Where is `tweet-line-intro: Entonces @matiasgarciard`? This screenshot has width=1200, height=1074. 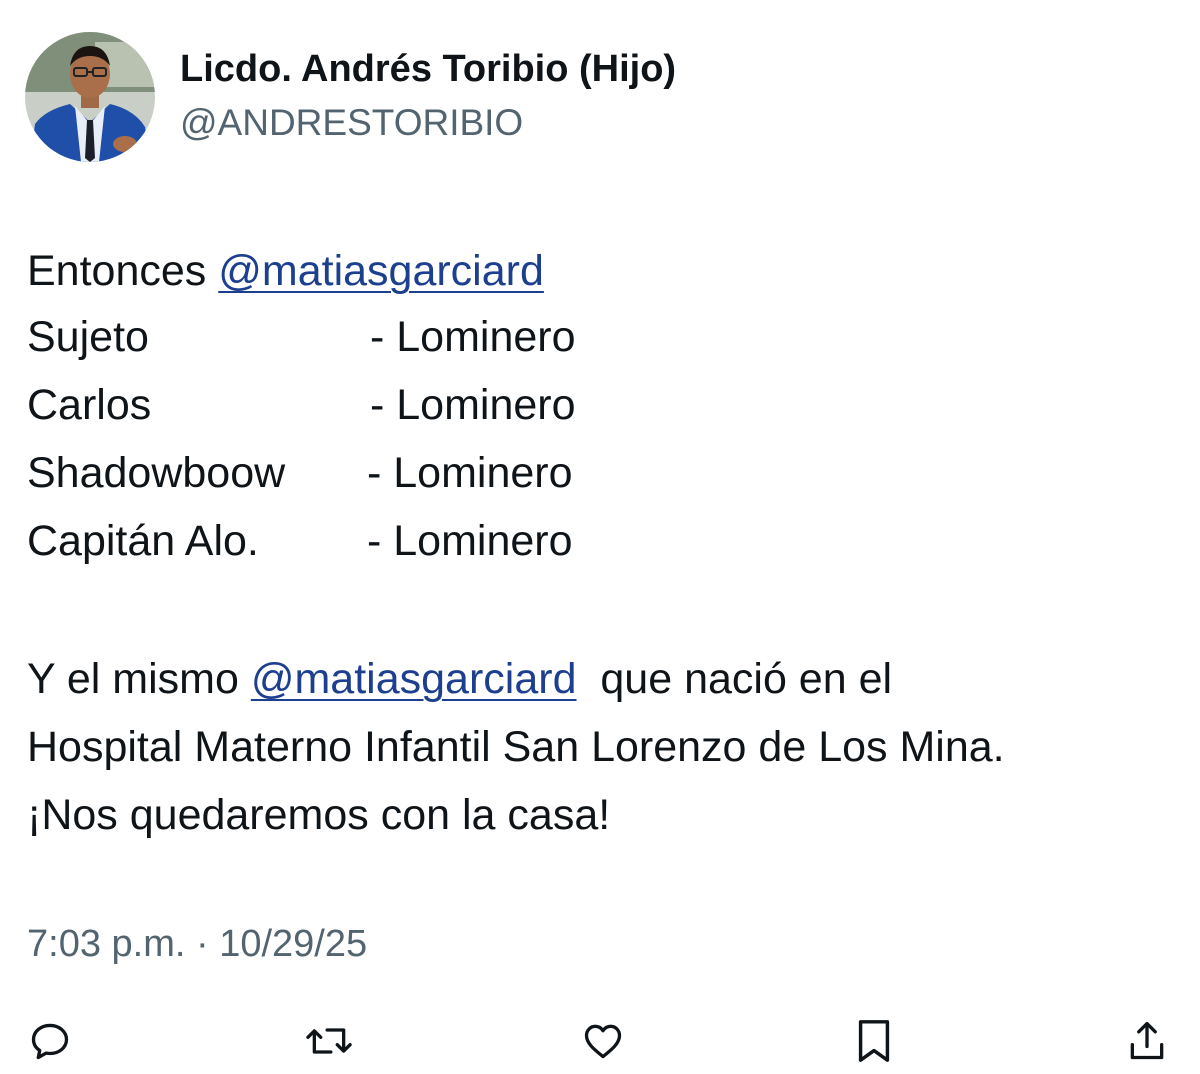 tweet-line-intro: Entonces @matiasgarciard is located at coordinates (285, 271).